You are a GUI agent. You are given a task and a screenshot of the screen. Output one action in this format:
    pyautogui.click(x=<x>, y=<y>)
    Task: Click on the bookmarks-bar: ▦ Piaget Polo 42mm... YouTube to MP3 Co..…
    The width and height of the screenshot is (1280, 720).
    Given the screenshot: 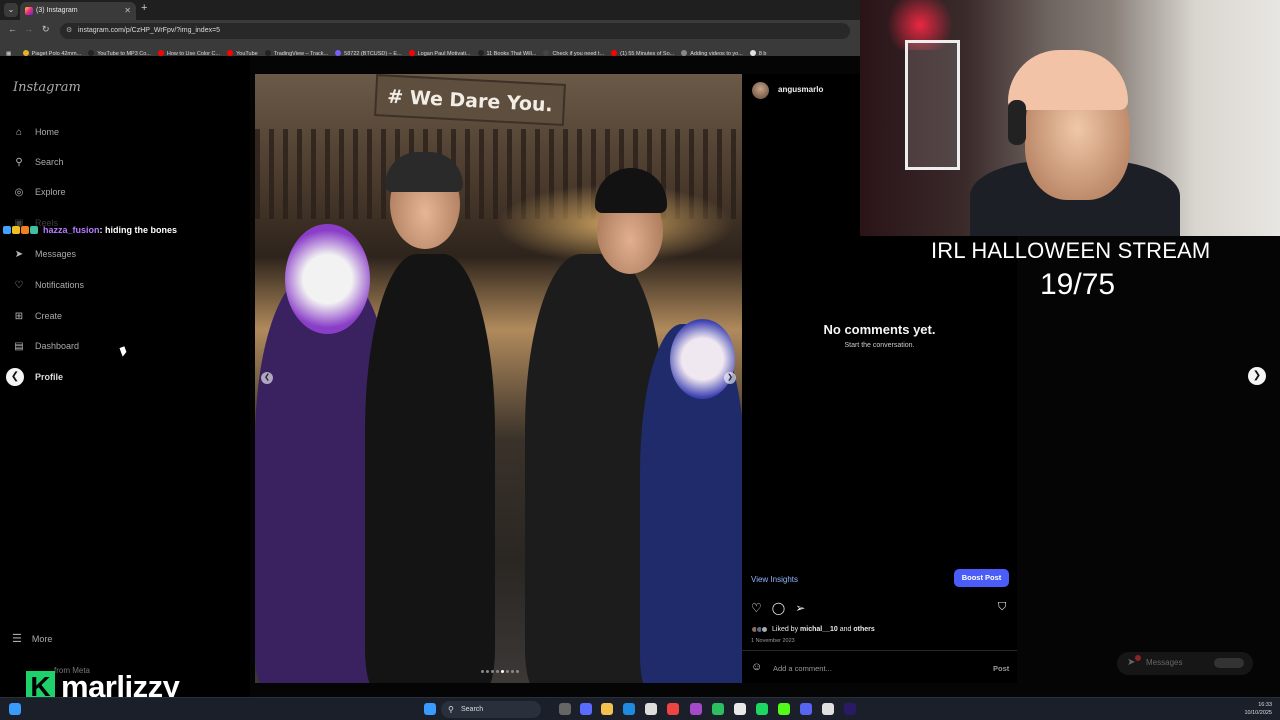 What is the action you would take?
    pyautogui.click(x=430, y=49)
    